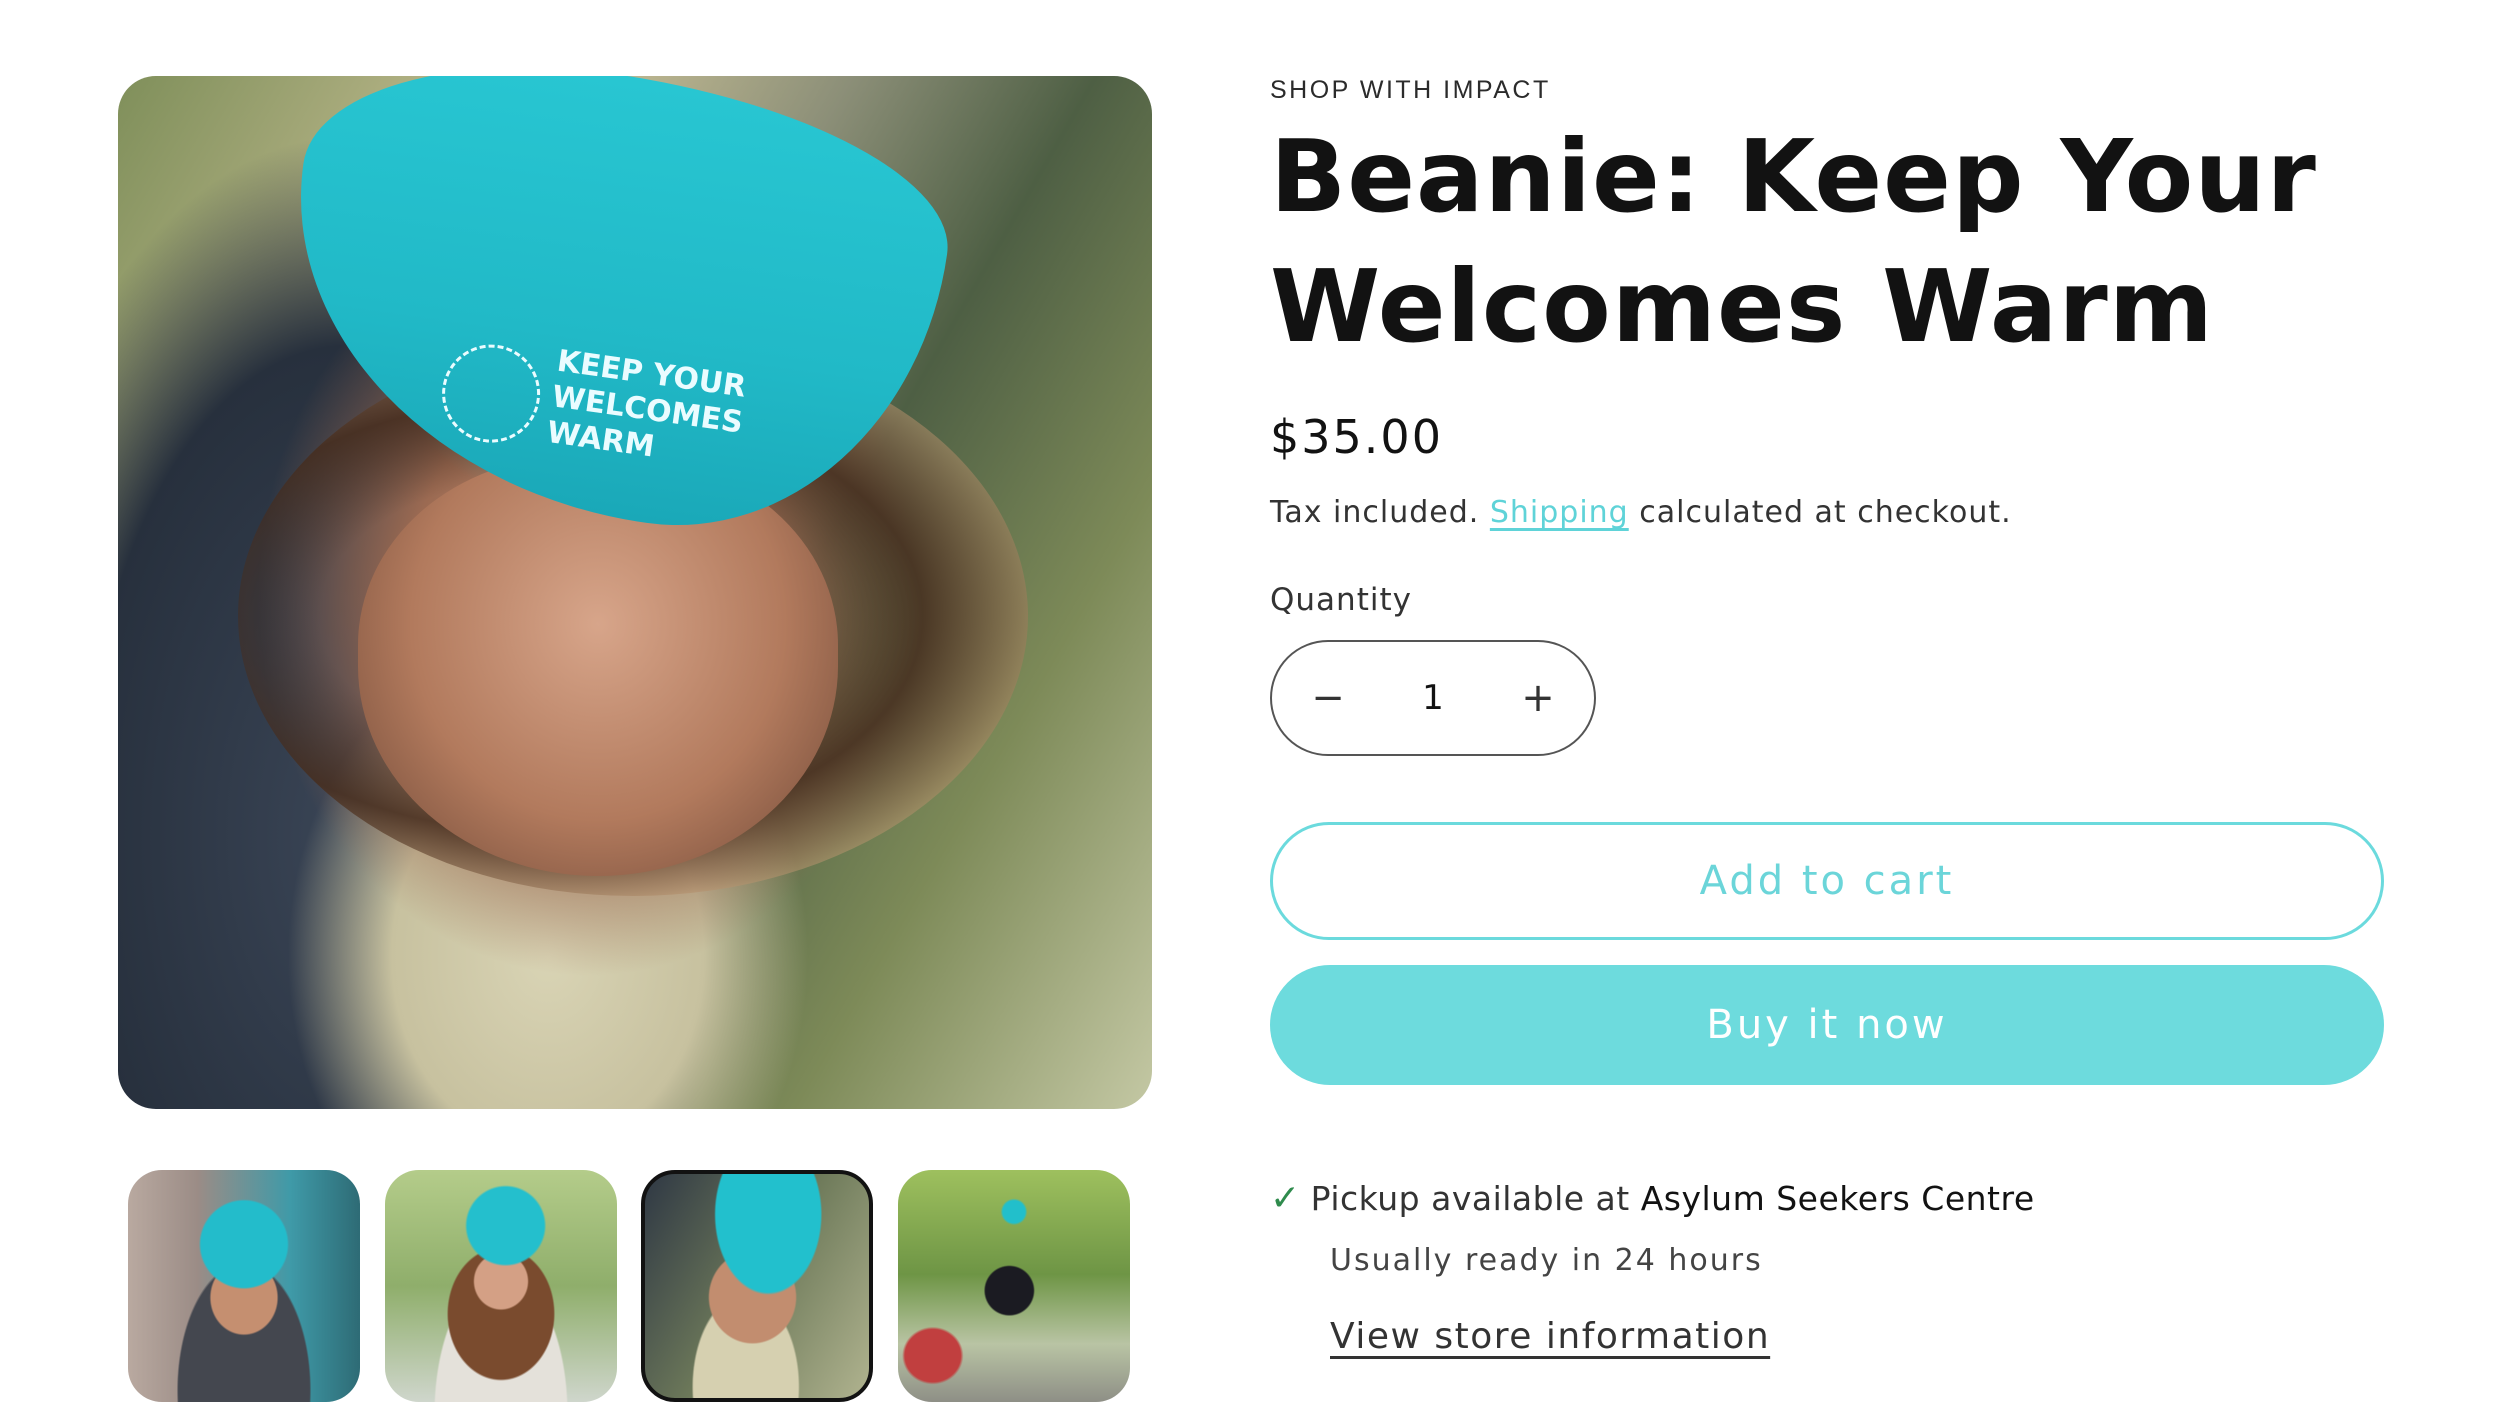 This screenshot has height=1425, width=2500. Describe the element at coordinates (1356, 437) in the screenshot. I see `product-price: $35.00` at that location.